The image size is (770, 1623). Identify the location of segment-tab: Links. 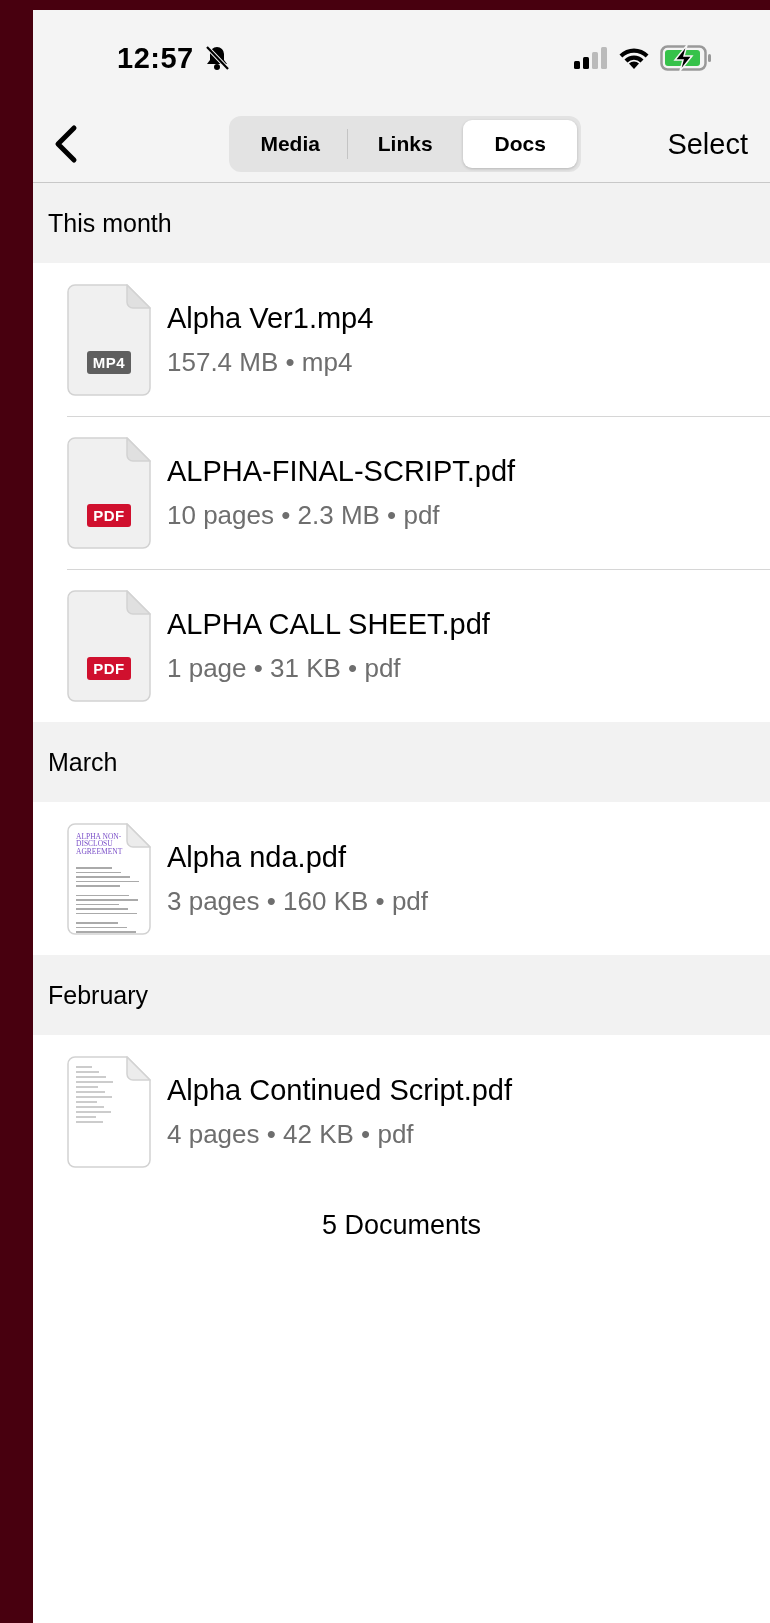
(405, 144).